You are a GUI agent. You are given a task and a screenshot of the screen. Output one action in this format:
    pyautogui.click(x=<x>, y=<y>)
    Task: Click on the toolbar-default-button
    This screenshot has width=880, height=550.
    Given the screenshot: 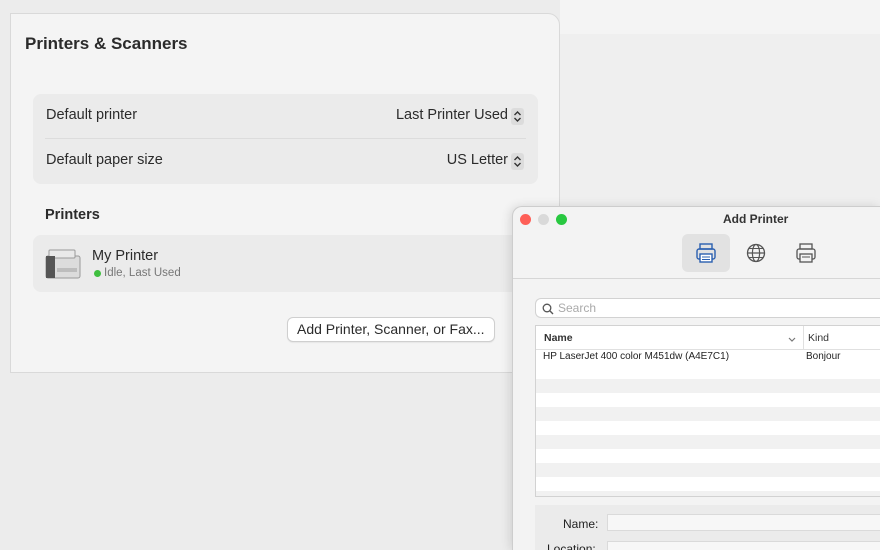 What is the action you would take?
    pyautogui.click(x=706, y=253)
    